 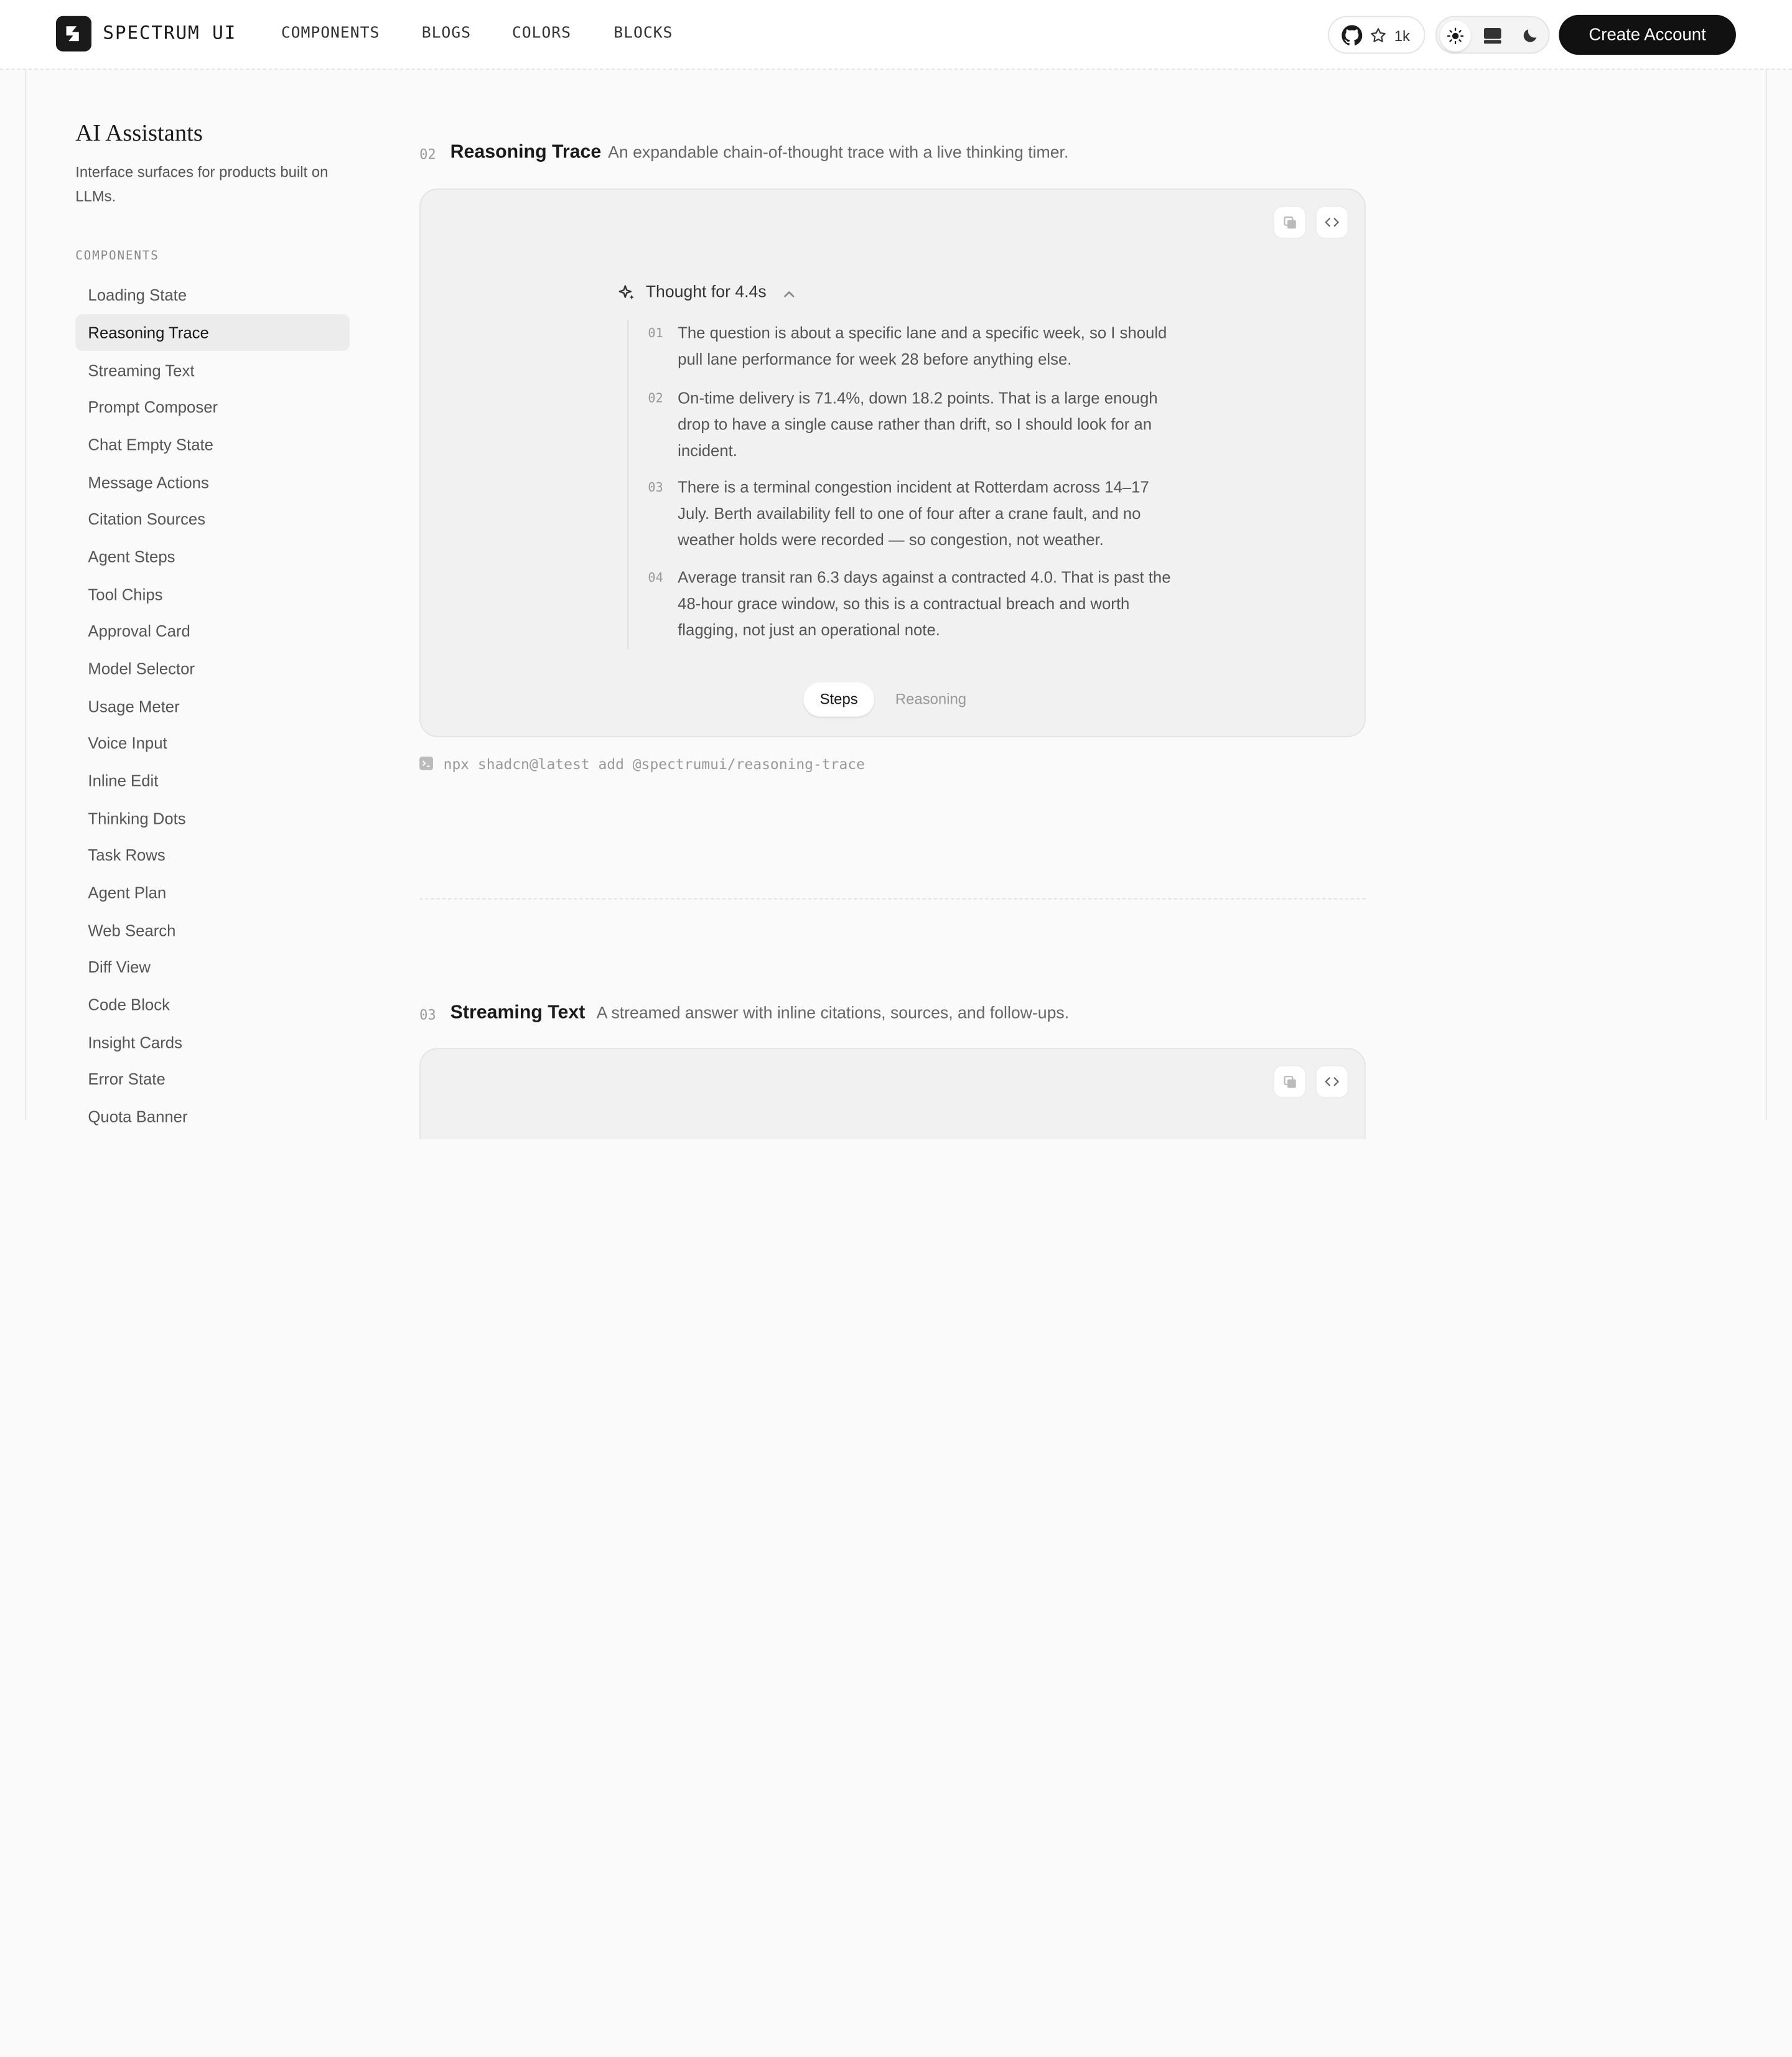 What do you see at coordinates (892, 1094) in the screenshot?
I see `preview-card-streaming-text` at bounding box center [892, 1094].